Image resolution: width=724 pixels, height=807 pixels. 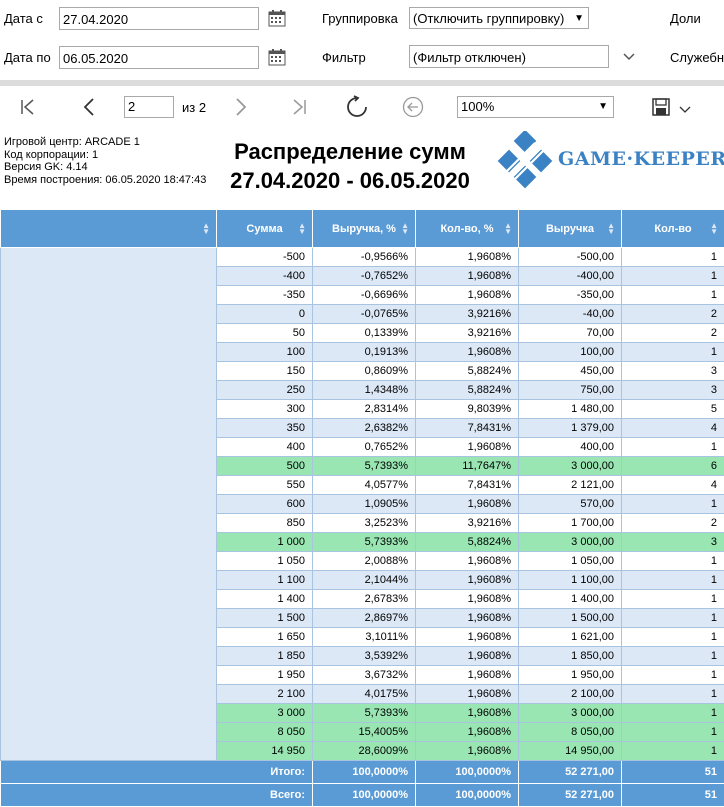 What do you see at coordinates (364, 409) in the screenshot?
I see `table-cell: 2,8314%` at bounding box center [364, 409].